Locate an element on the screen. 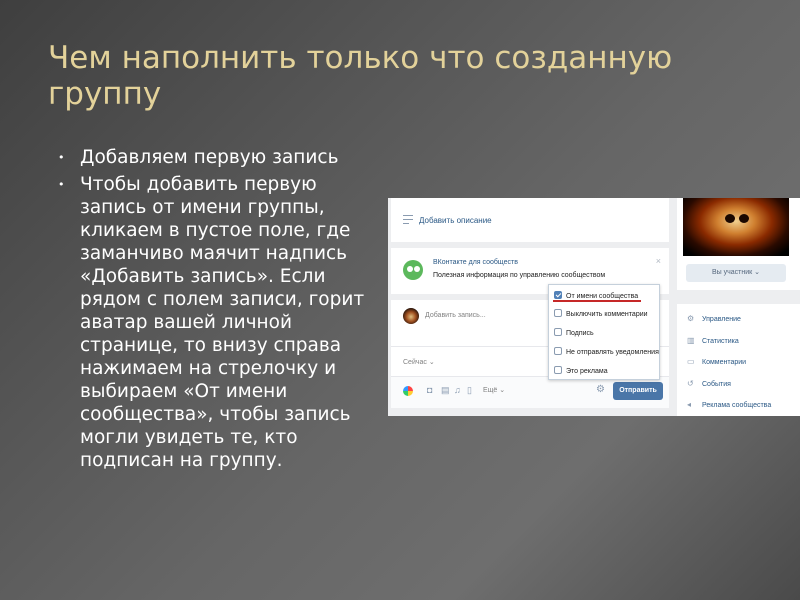 The height and width of the screenshot is (600, 800). highlight-underline is located at coordinates (597, 301).